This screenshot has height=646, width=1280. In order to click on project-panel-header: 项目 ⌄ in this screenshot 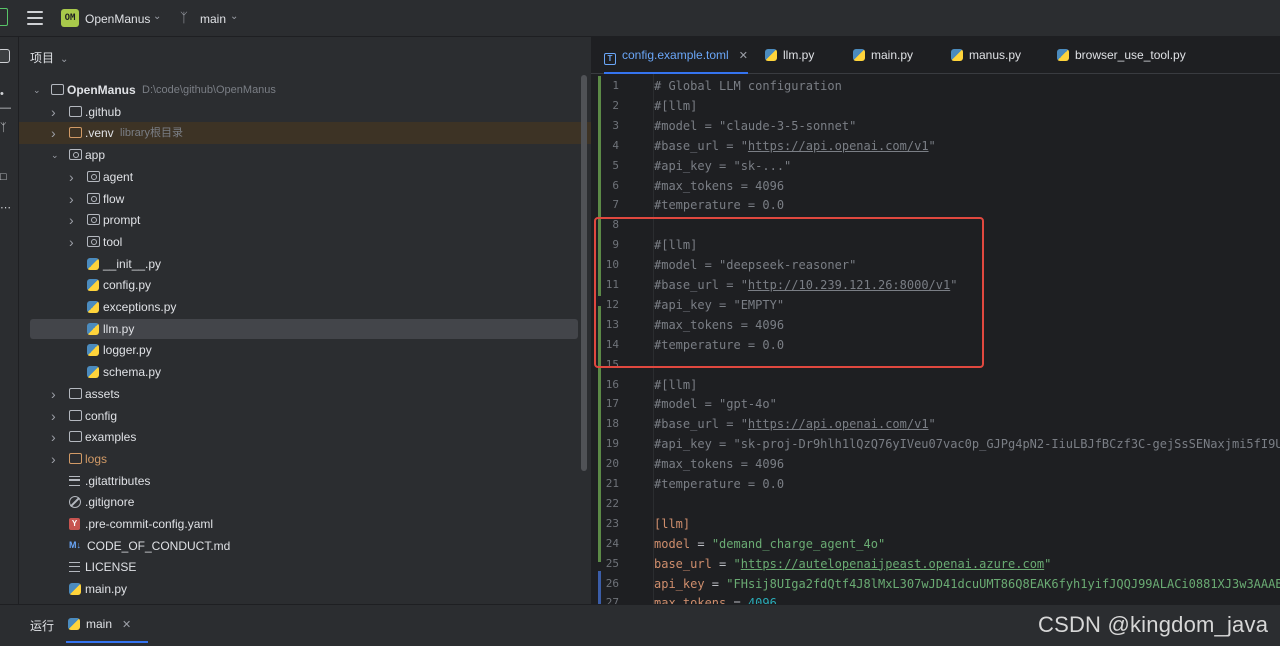, I will do `click(49, 57)`.